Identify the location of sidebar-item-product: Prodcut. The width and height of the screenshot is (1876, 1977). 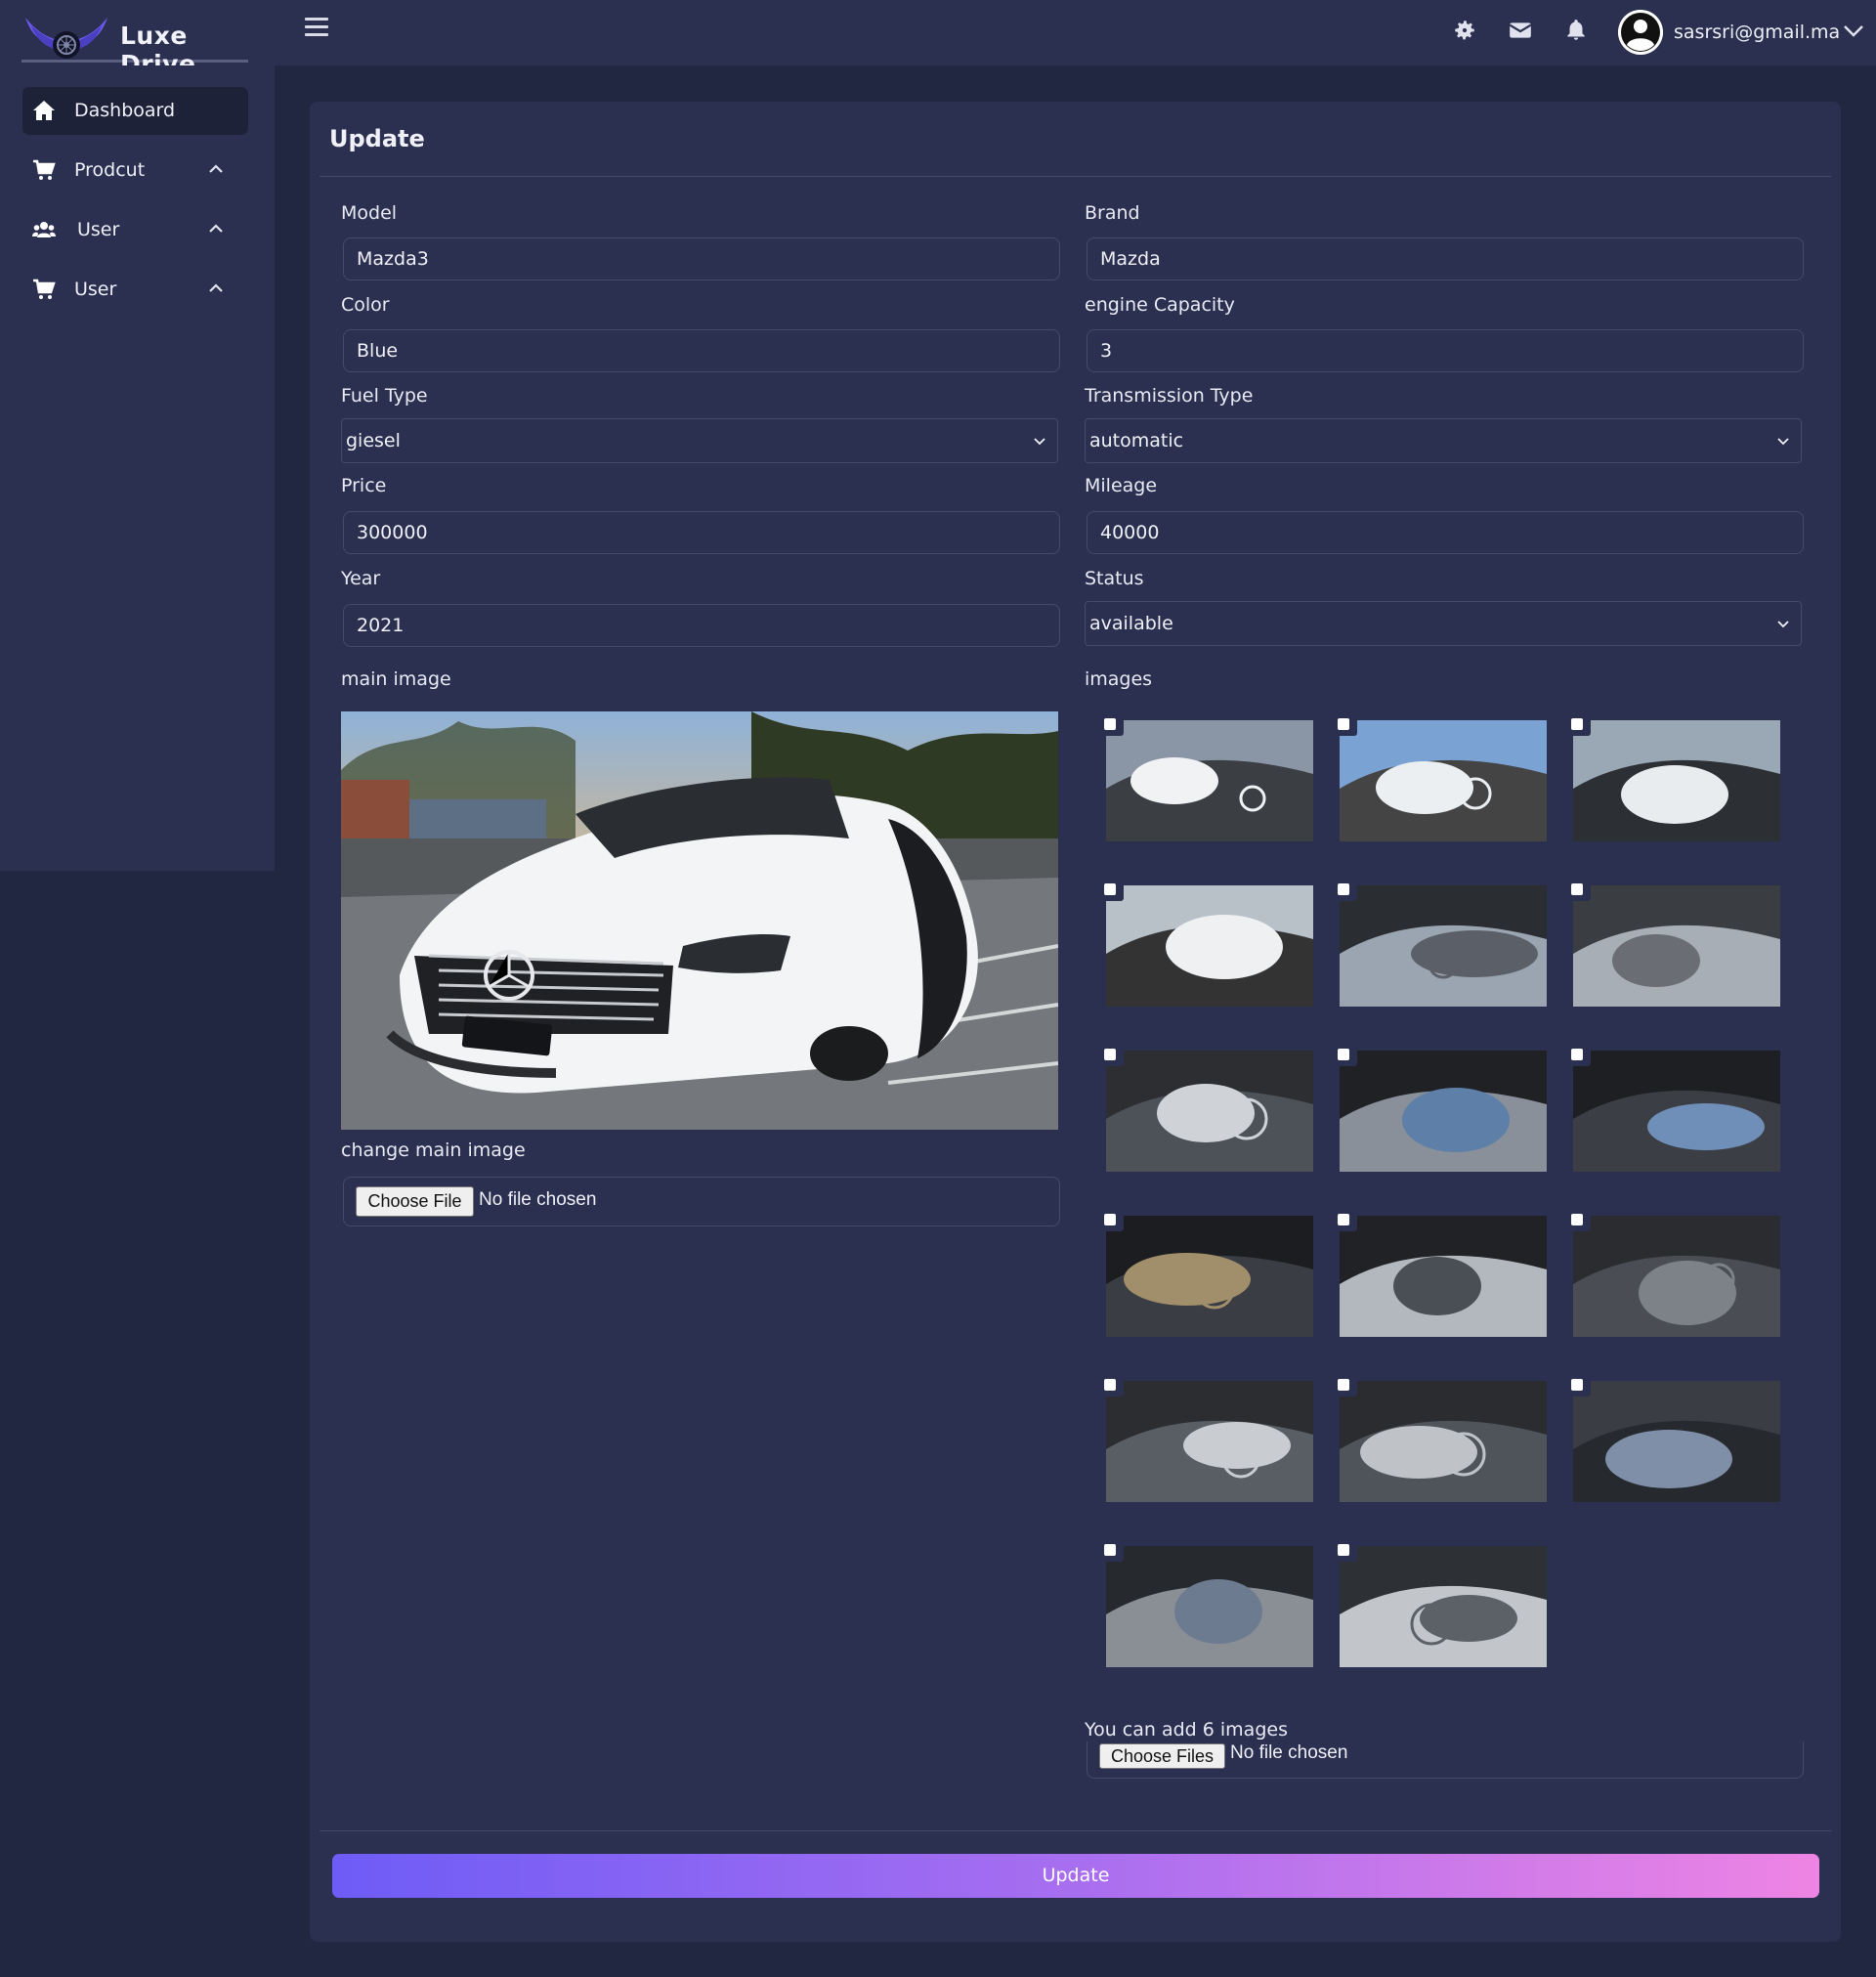
(135, 170).